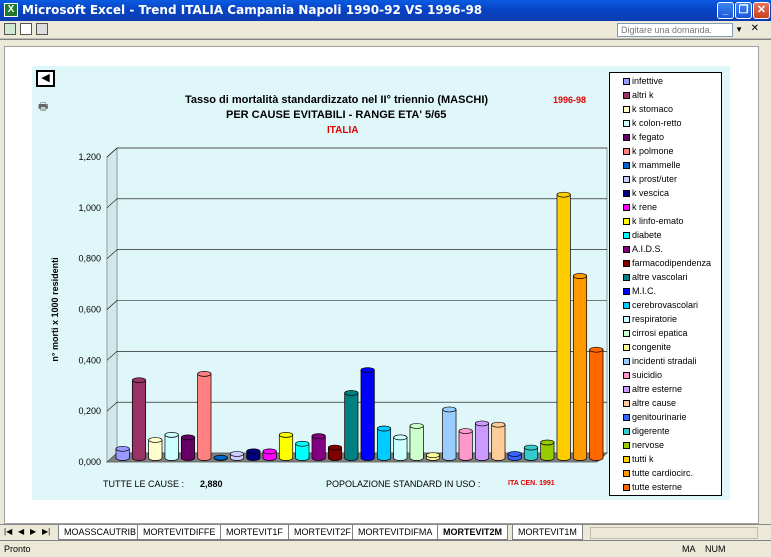 Image resolution: width=771 pixels, height=557 pixels. Describe the element at coordinates (725, 10) in the screenshot. I see `minimize-button: _` at that location.